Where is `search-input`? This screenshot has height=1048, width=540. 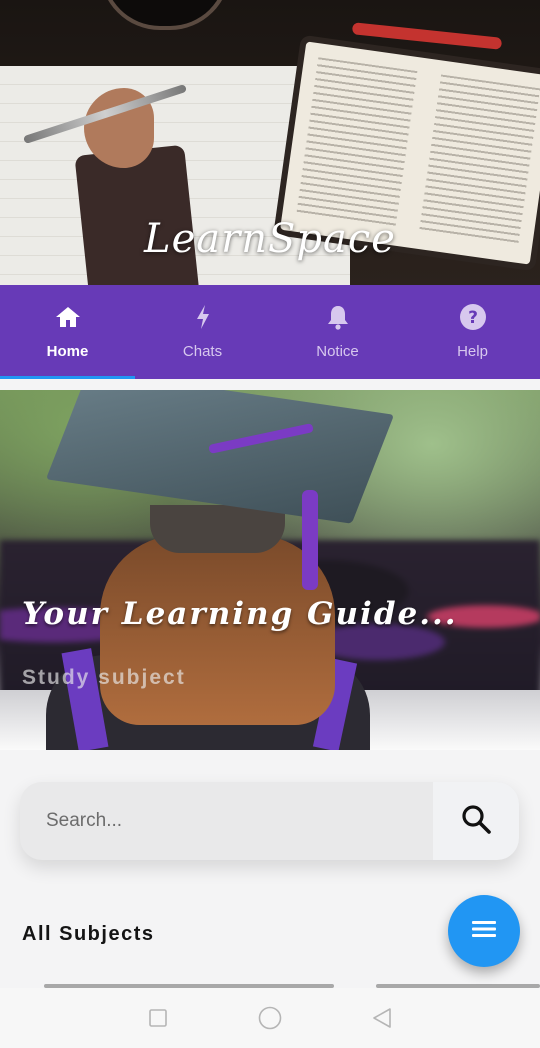 search-input is located at coordinates (226, 821).